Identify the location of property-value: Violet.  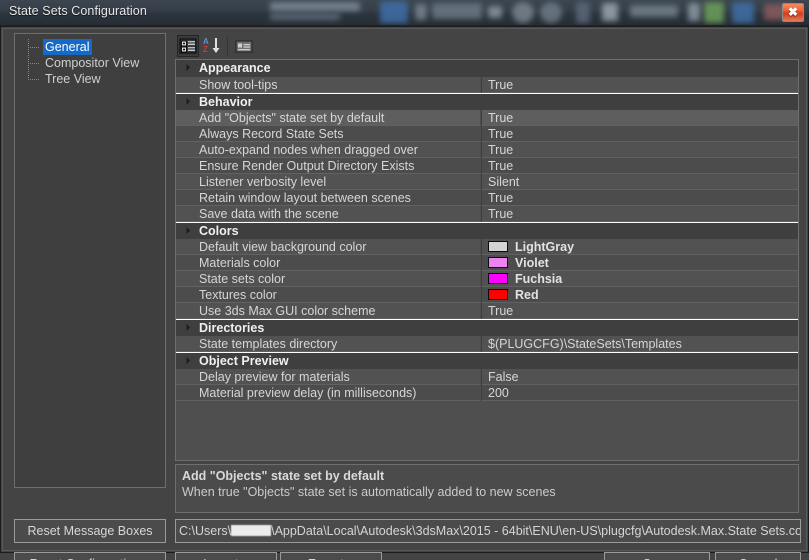
(639, 263).